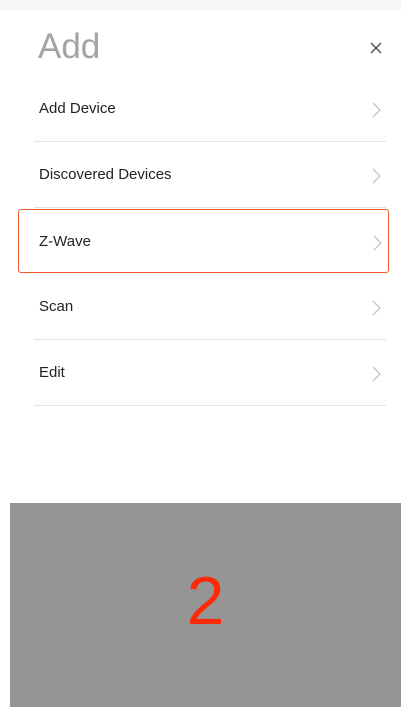 The width and height of the screenshot is (401, 707). Describe the element at coordinates (69, 46) in the screenshot. I see `sheet-title: Add` at that location.